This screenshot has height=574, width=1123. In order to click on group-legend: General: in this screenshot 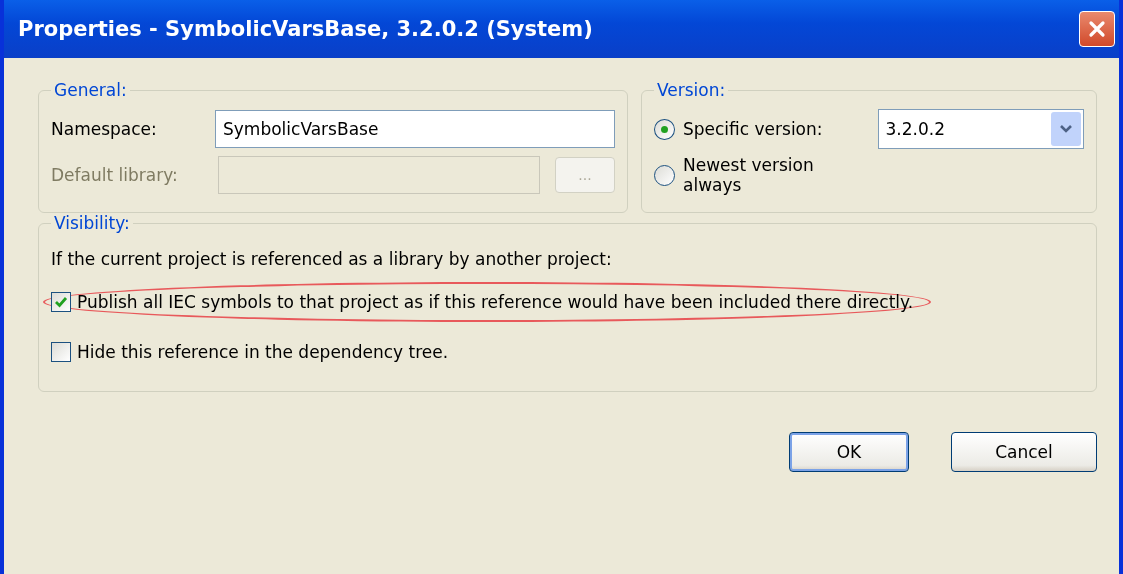, I will do `click(90, 90)`.